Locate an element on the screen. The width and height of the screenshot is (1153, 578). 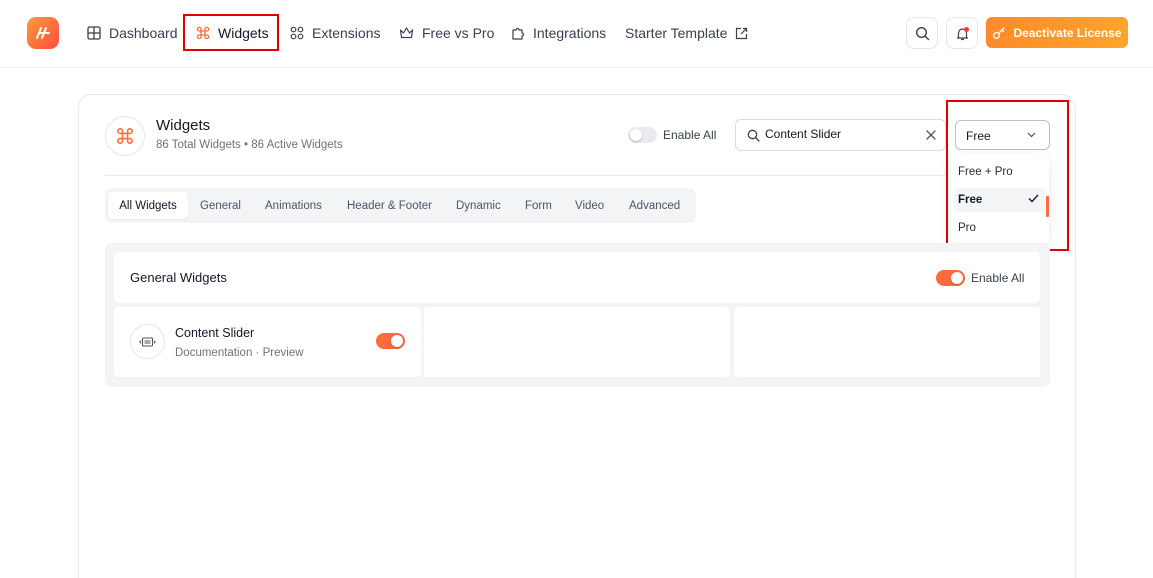
filter-option-label: Pro is located at coordinates (967, 228).